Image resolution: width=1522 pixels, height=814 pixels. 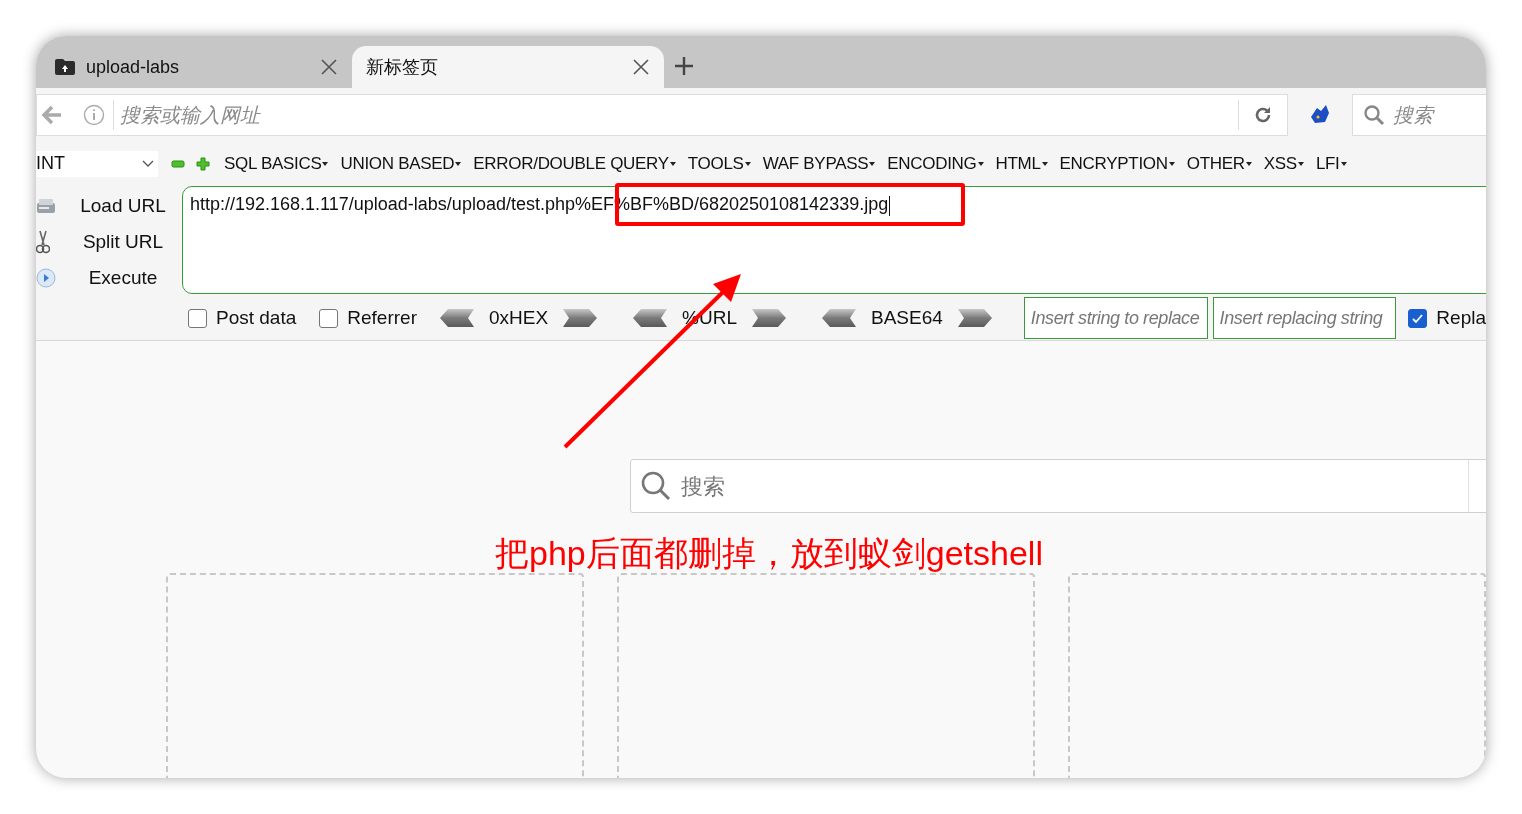 What do you see at coordinates (178, 163) in the screenshot?
I see `minus-icon` at bounding box center [178, 163].